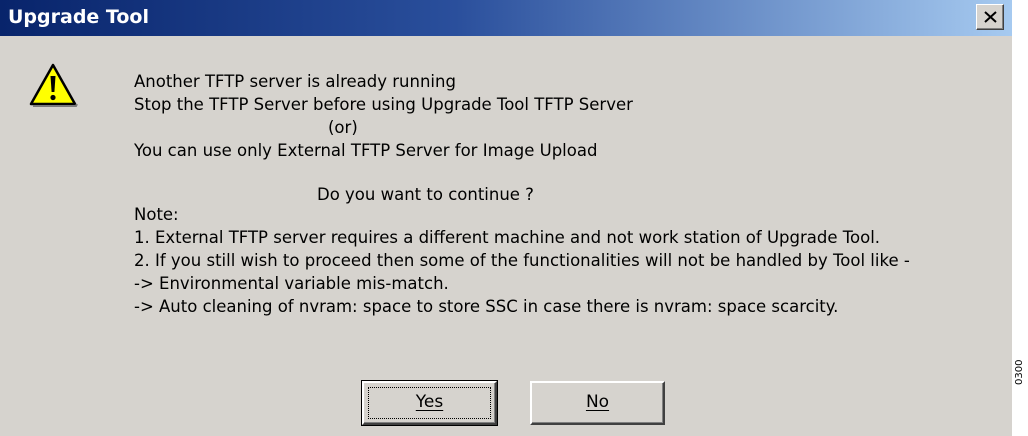 Image resolution: width=1028 pixels, height=436 pixels. Describe the element at coordinates (53, 85) in the screenshot. I see `warning-icon` at that location.